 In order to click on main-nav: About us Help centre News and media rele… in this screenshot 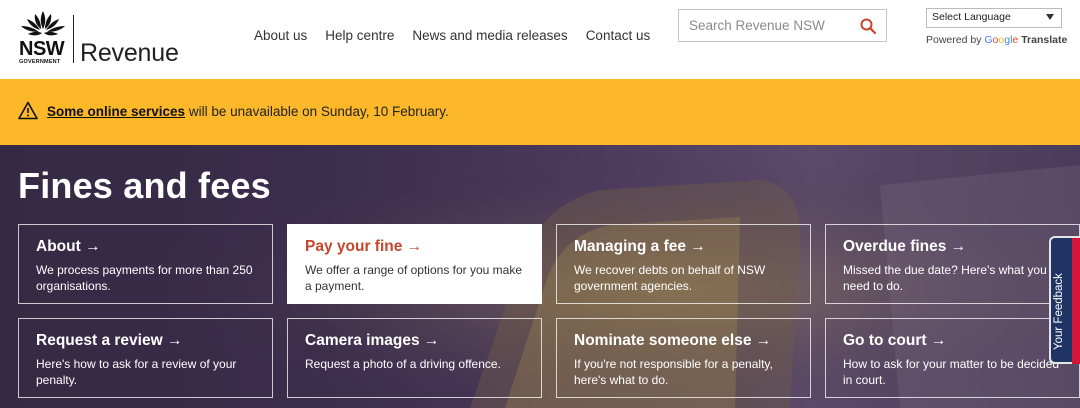, I will do `click(461, 35)`.